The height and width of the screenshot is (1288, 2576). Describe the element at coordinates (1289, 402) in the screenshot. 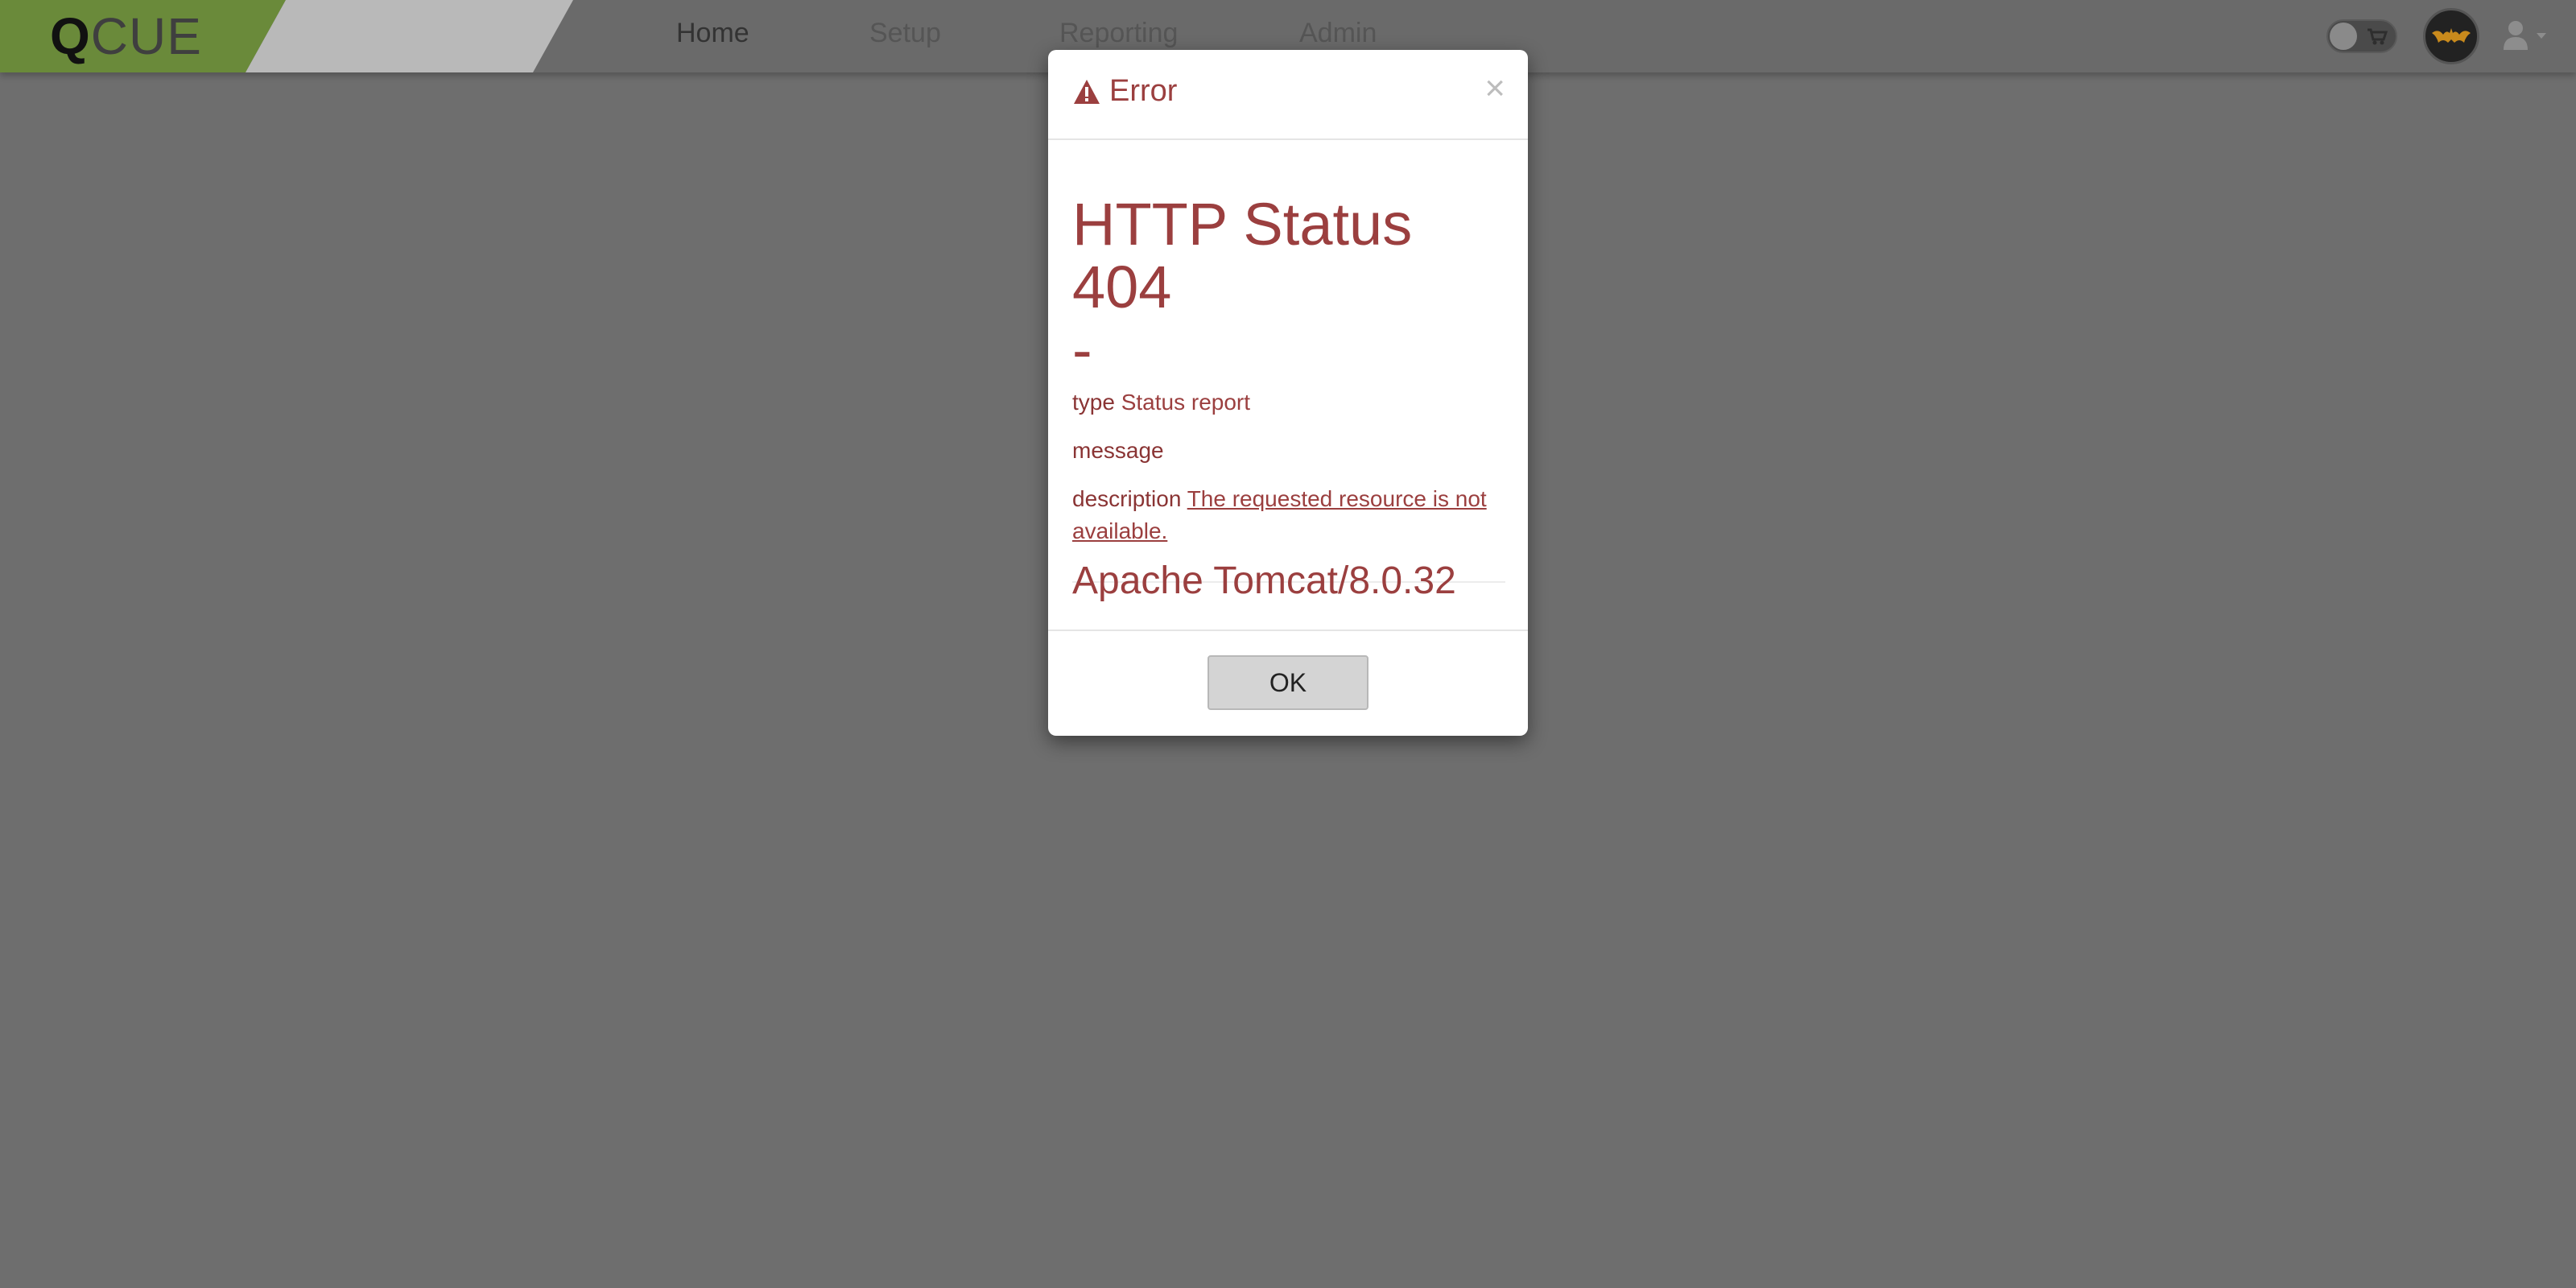

I see `type-field: type Status report` at that location.